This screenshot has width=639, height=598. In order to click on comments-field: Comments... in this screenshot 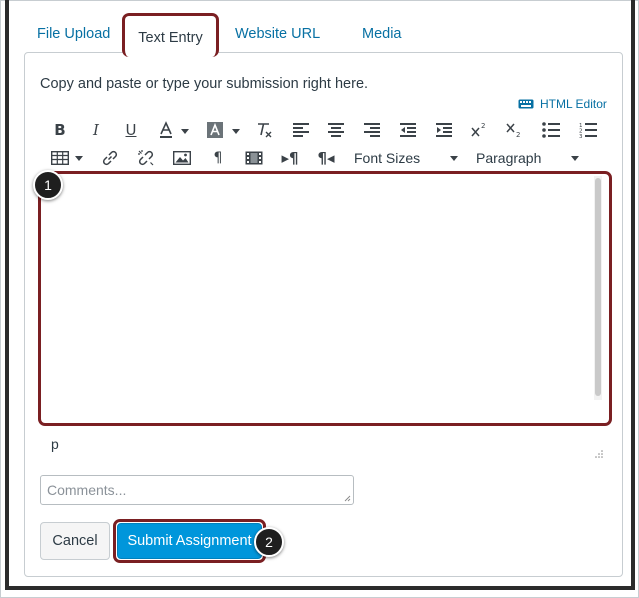, I will do `click(197, 490)`.